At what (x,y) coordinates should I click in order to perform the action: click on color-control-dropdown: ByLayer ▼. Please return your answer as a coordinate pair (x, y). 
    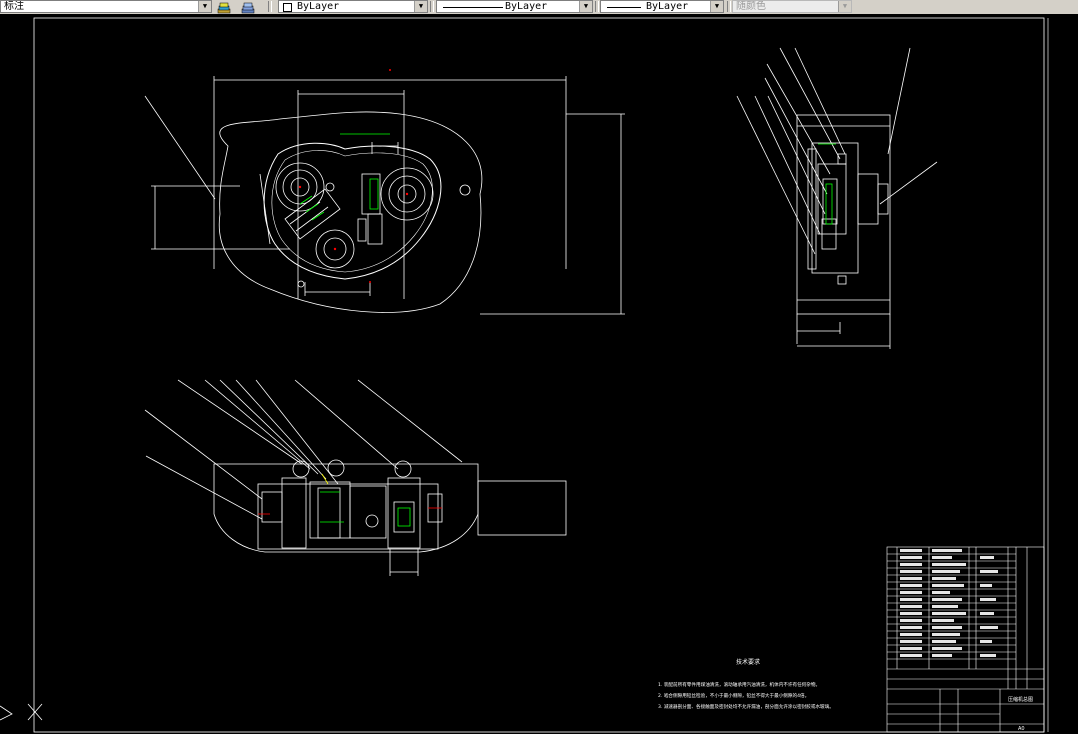
    Looking at the image, I should click on (353, 6).